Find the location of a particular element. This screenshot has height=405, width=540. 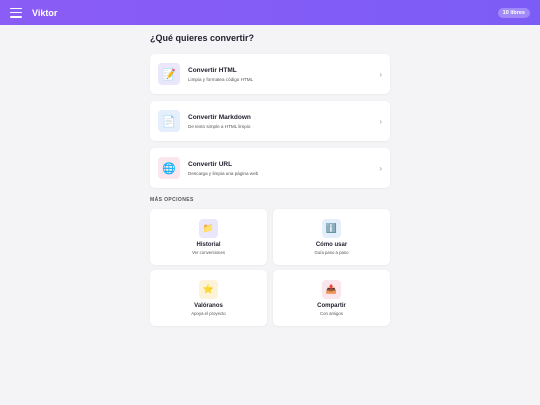

card-title: Convertir URL is located at coordinates (210, 164).